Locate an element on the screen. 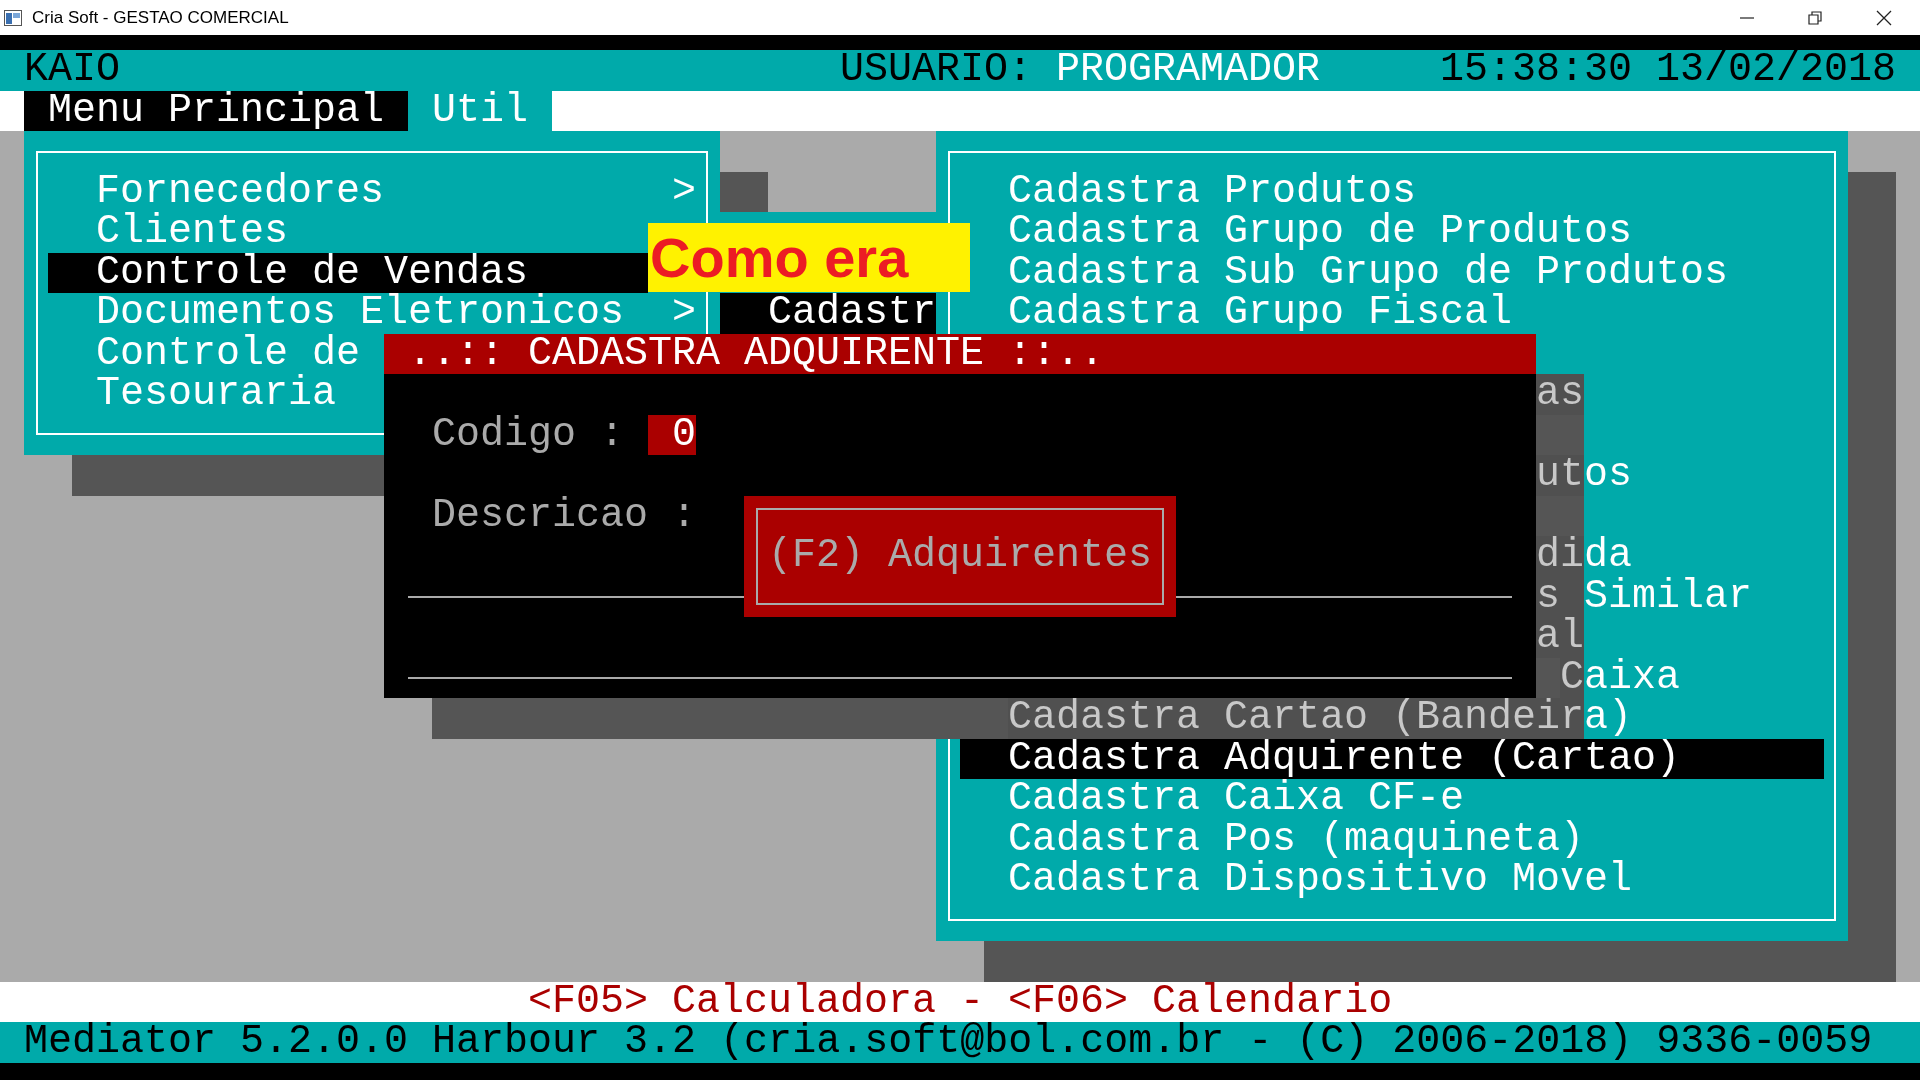 Image resolution: width=1920 pixels, height=1080 pixels. menu-item: Cadastra Produtos is located at coordinates (1212, 191).